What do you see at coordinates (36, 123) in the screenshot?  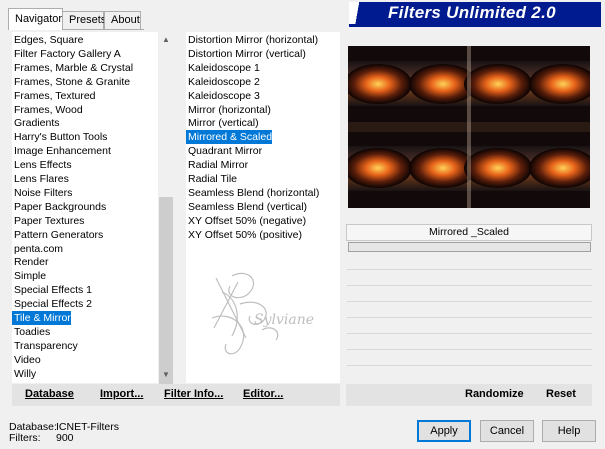 I see `category-item: Gradients` at bounding box center [36, 123].